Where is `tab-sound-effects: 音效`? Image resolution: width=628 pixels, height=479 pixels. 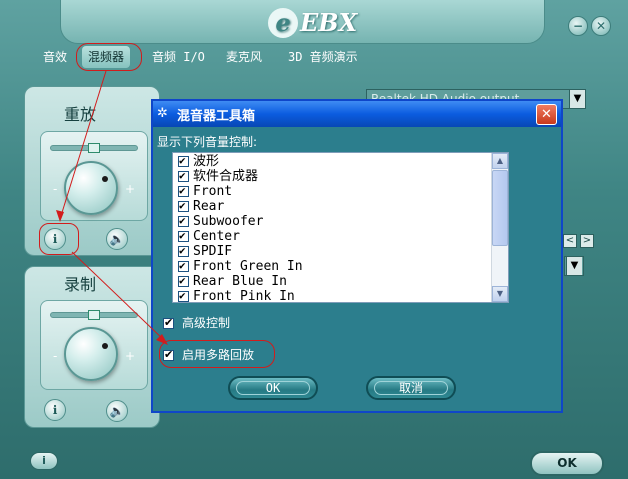 tab-sound-effects: 音效 is located at coordinates (55, 57).